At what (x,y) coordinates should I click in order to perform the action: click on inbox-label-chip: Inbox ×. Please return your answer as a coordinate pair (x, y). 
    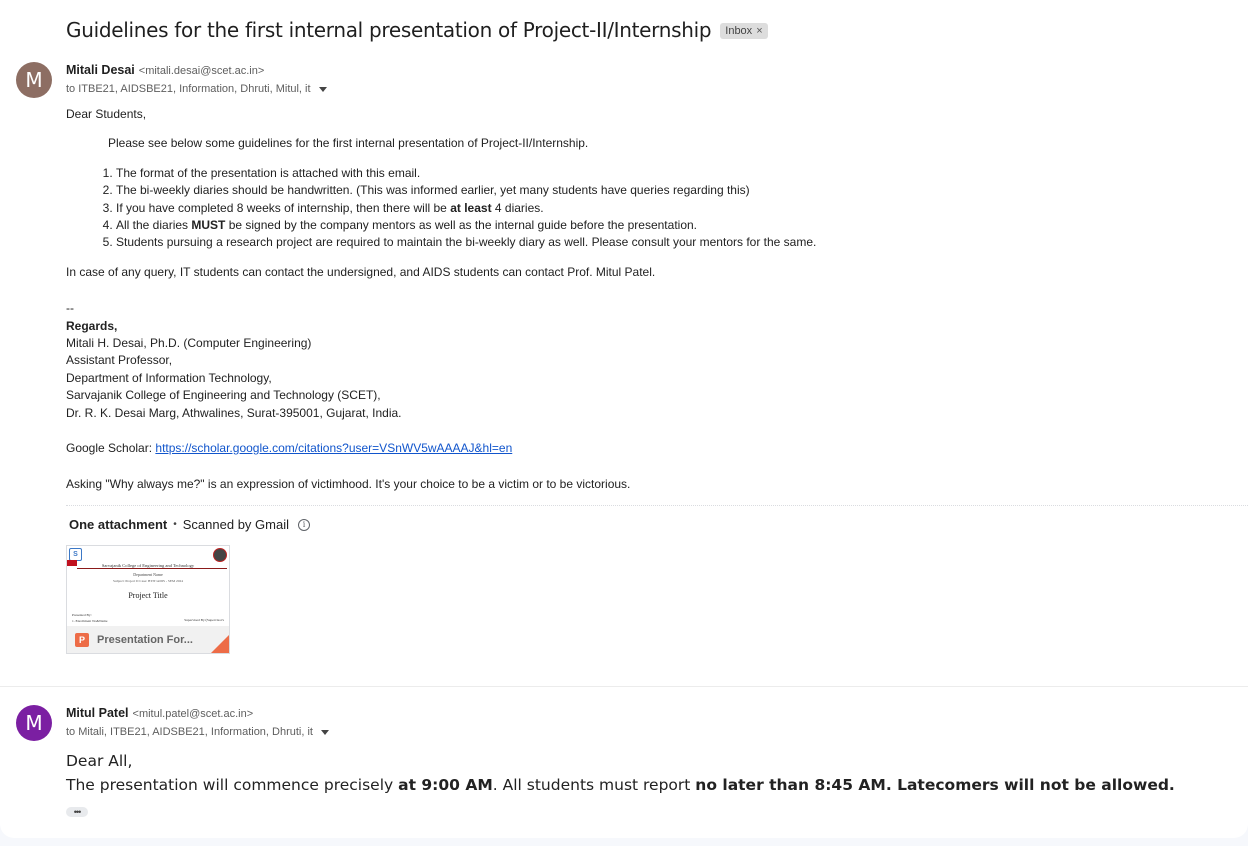
    Looking at the image, I should click on (744, 31).